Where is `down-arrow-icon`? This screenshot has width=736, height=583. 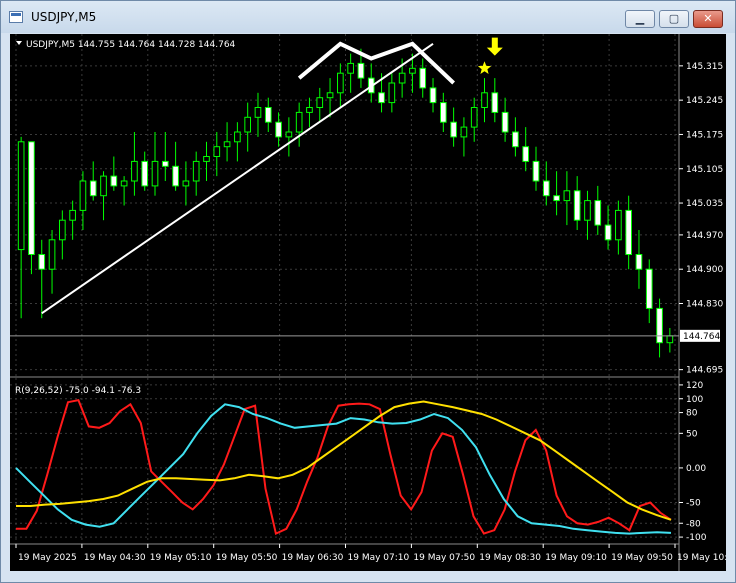
down-arrow-icon is located at coordinates (494, 46).